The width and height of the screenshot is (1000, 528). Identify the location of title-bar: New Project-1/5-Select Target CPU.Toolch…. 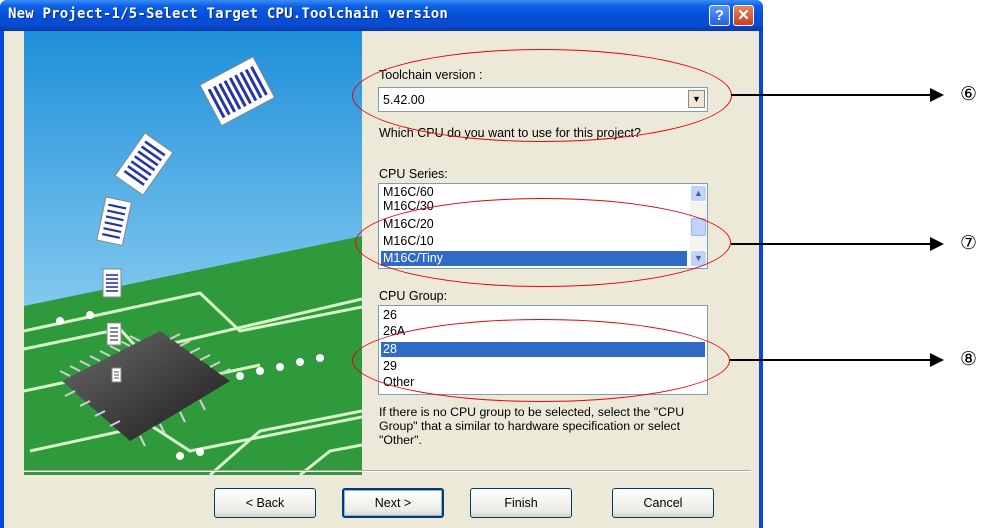
(381, 15).